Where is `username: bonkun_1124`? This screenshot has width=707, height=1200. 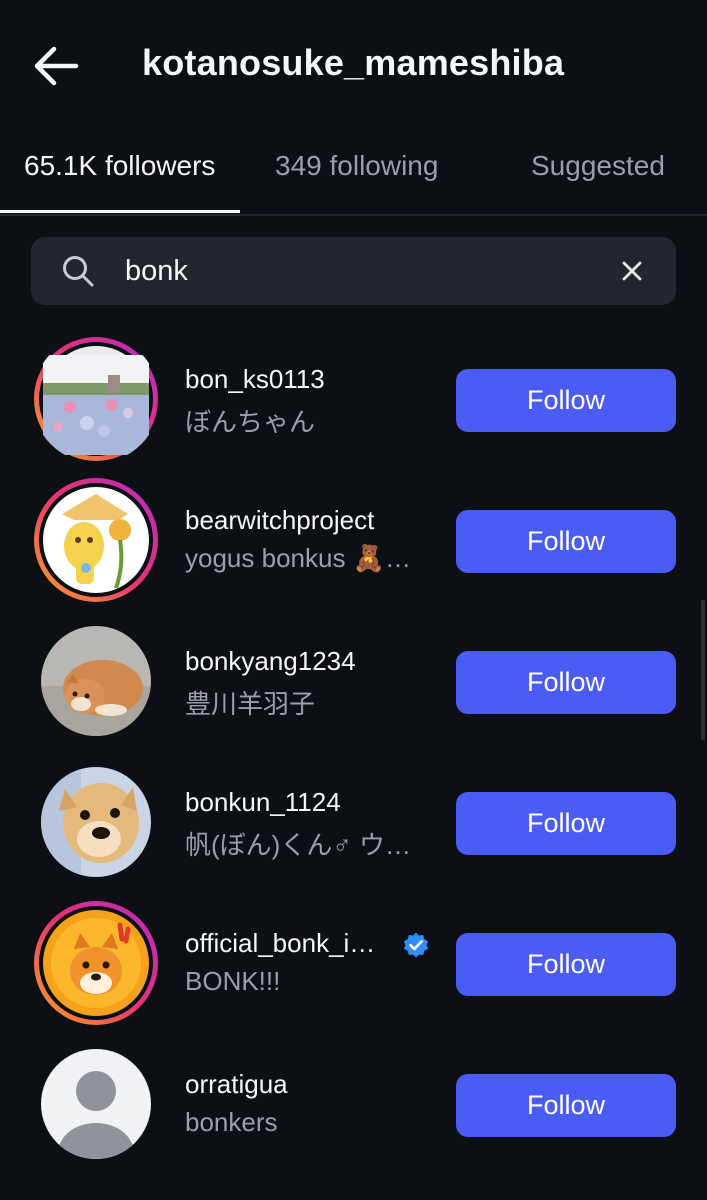 username: bonkun_1124 is located at coordinates (263, 802).